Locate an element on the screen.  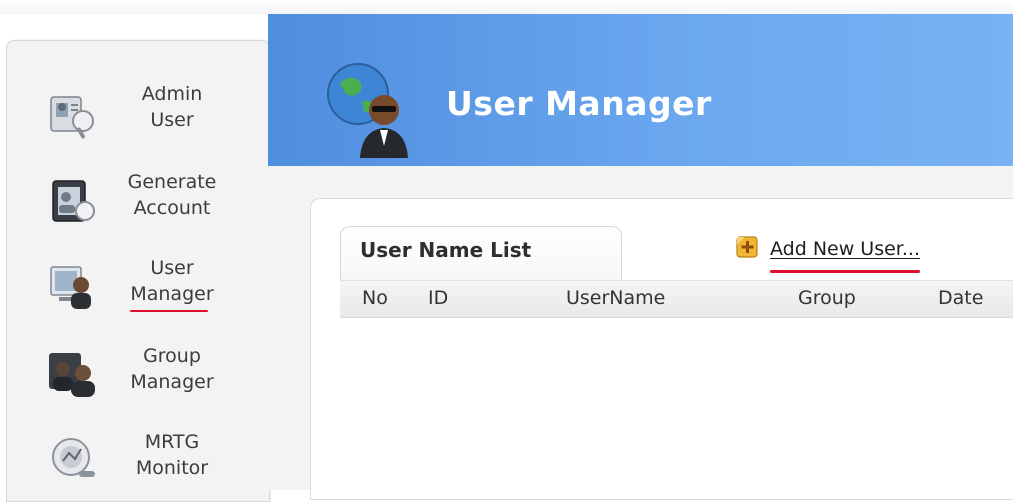
group-manager-icon is located at coordinates (72, 375).